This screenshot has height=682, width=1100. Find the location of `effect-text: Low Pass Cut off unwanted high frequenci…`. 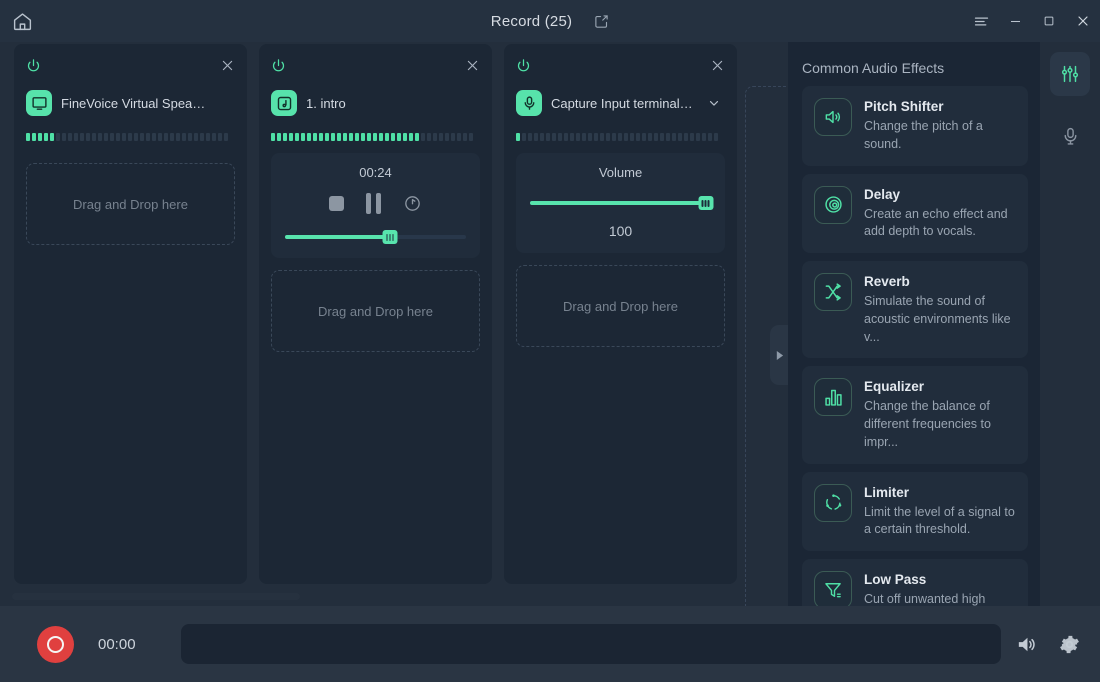

effect-text: Low Pass Cut off unwanted high frequenci… is located at coordinates (941, 588).